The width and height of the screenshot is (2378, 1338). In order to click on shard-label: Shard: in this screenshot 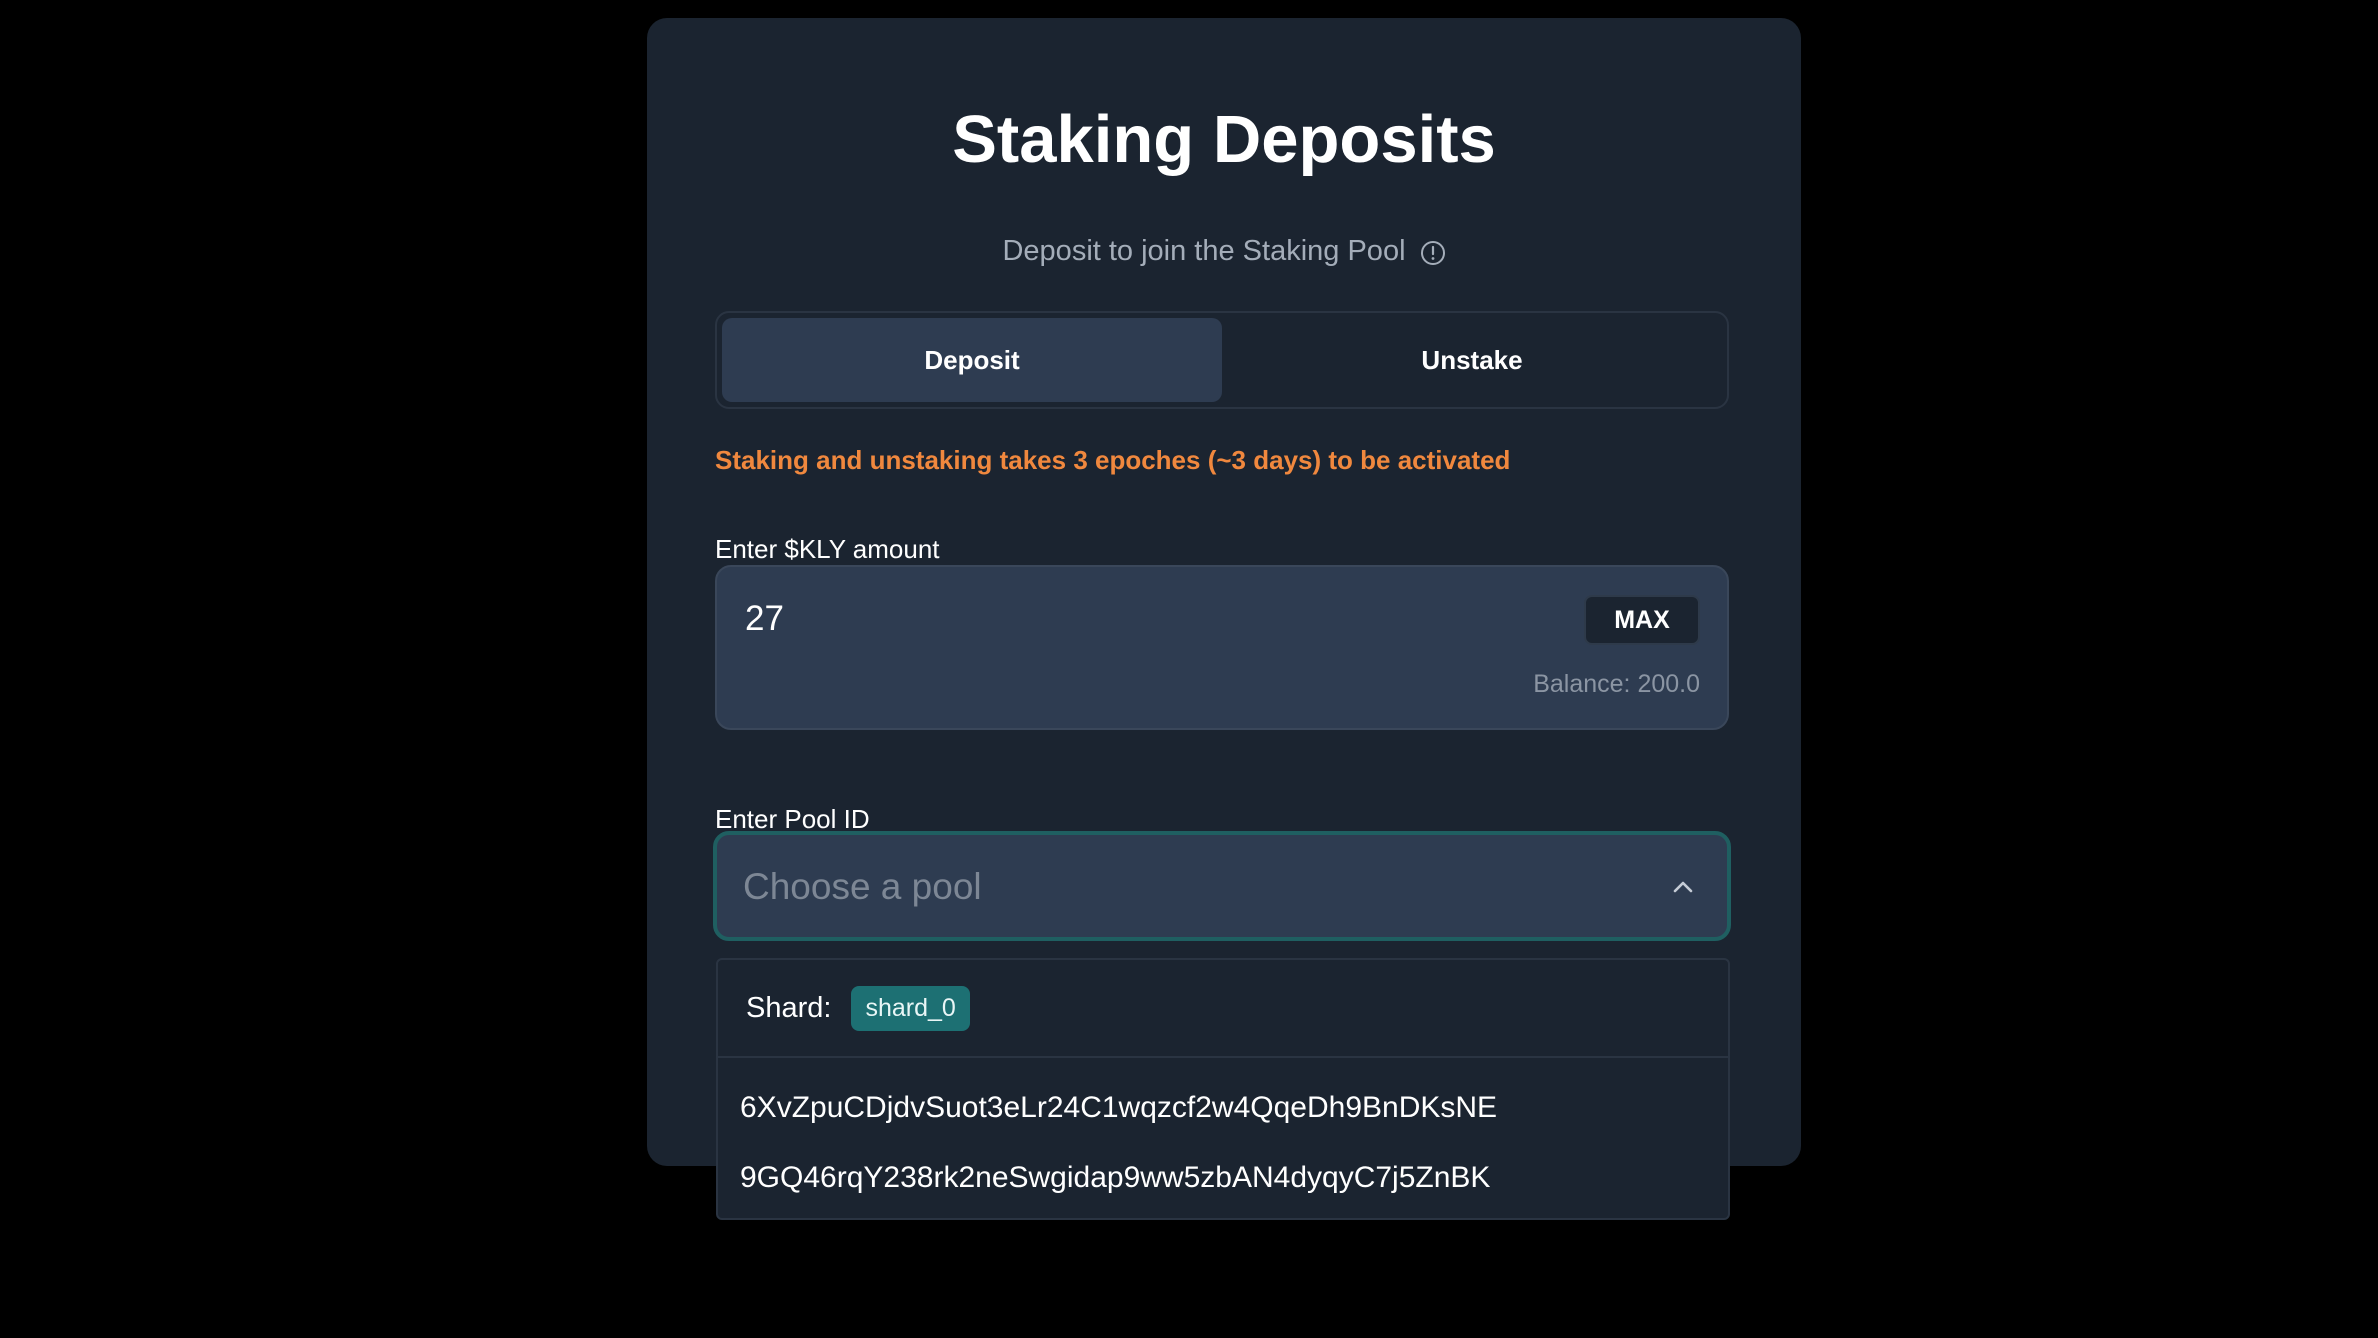, I will do `click(789, 1007)`.